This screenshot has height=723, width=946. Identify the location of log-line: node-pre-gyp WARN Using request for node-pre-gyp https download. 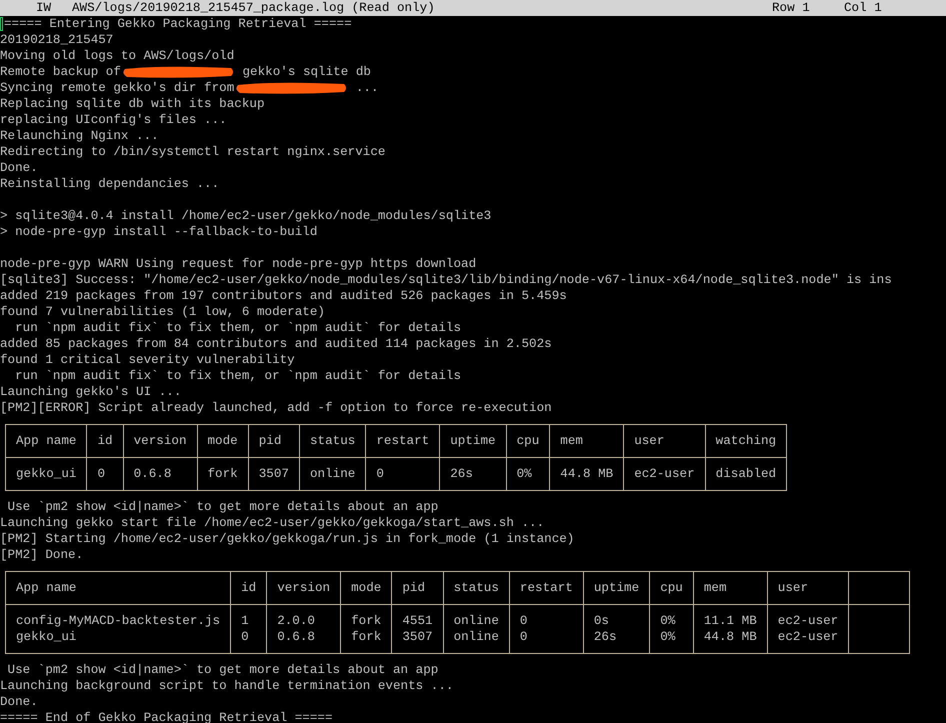
(238, 264).